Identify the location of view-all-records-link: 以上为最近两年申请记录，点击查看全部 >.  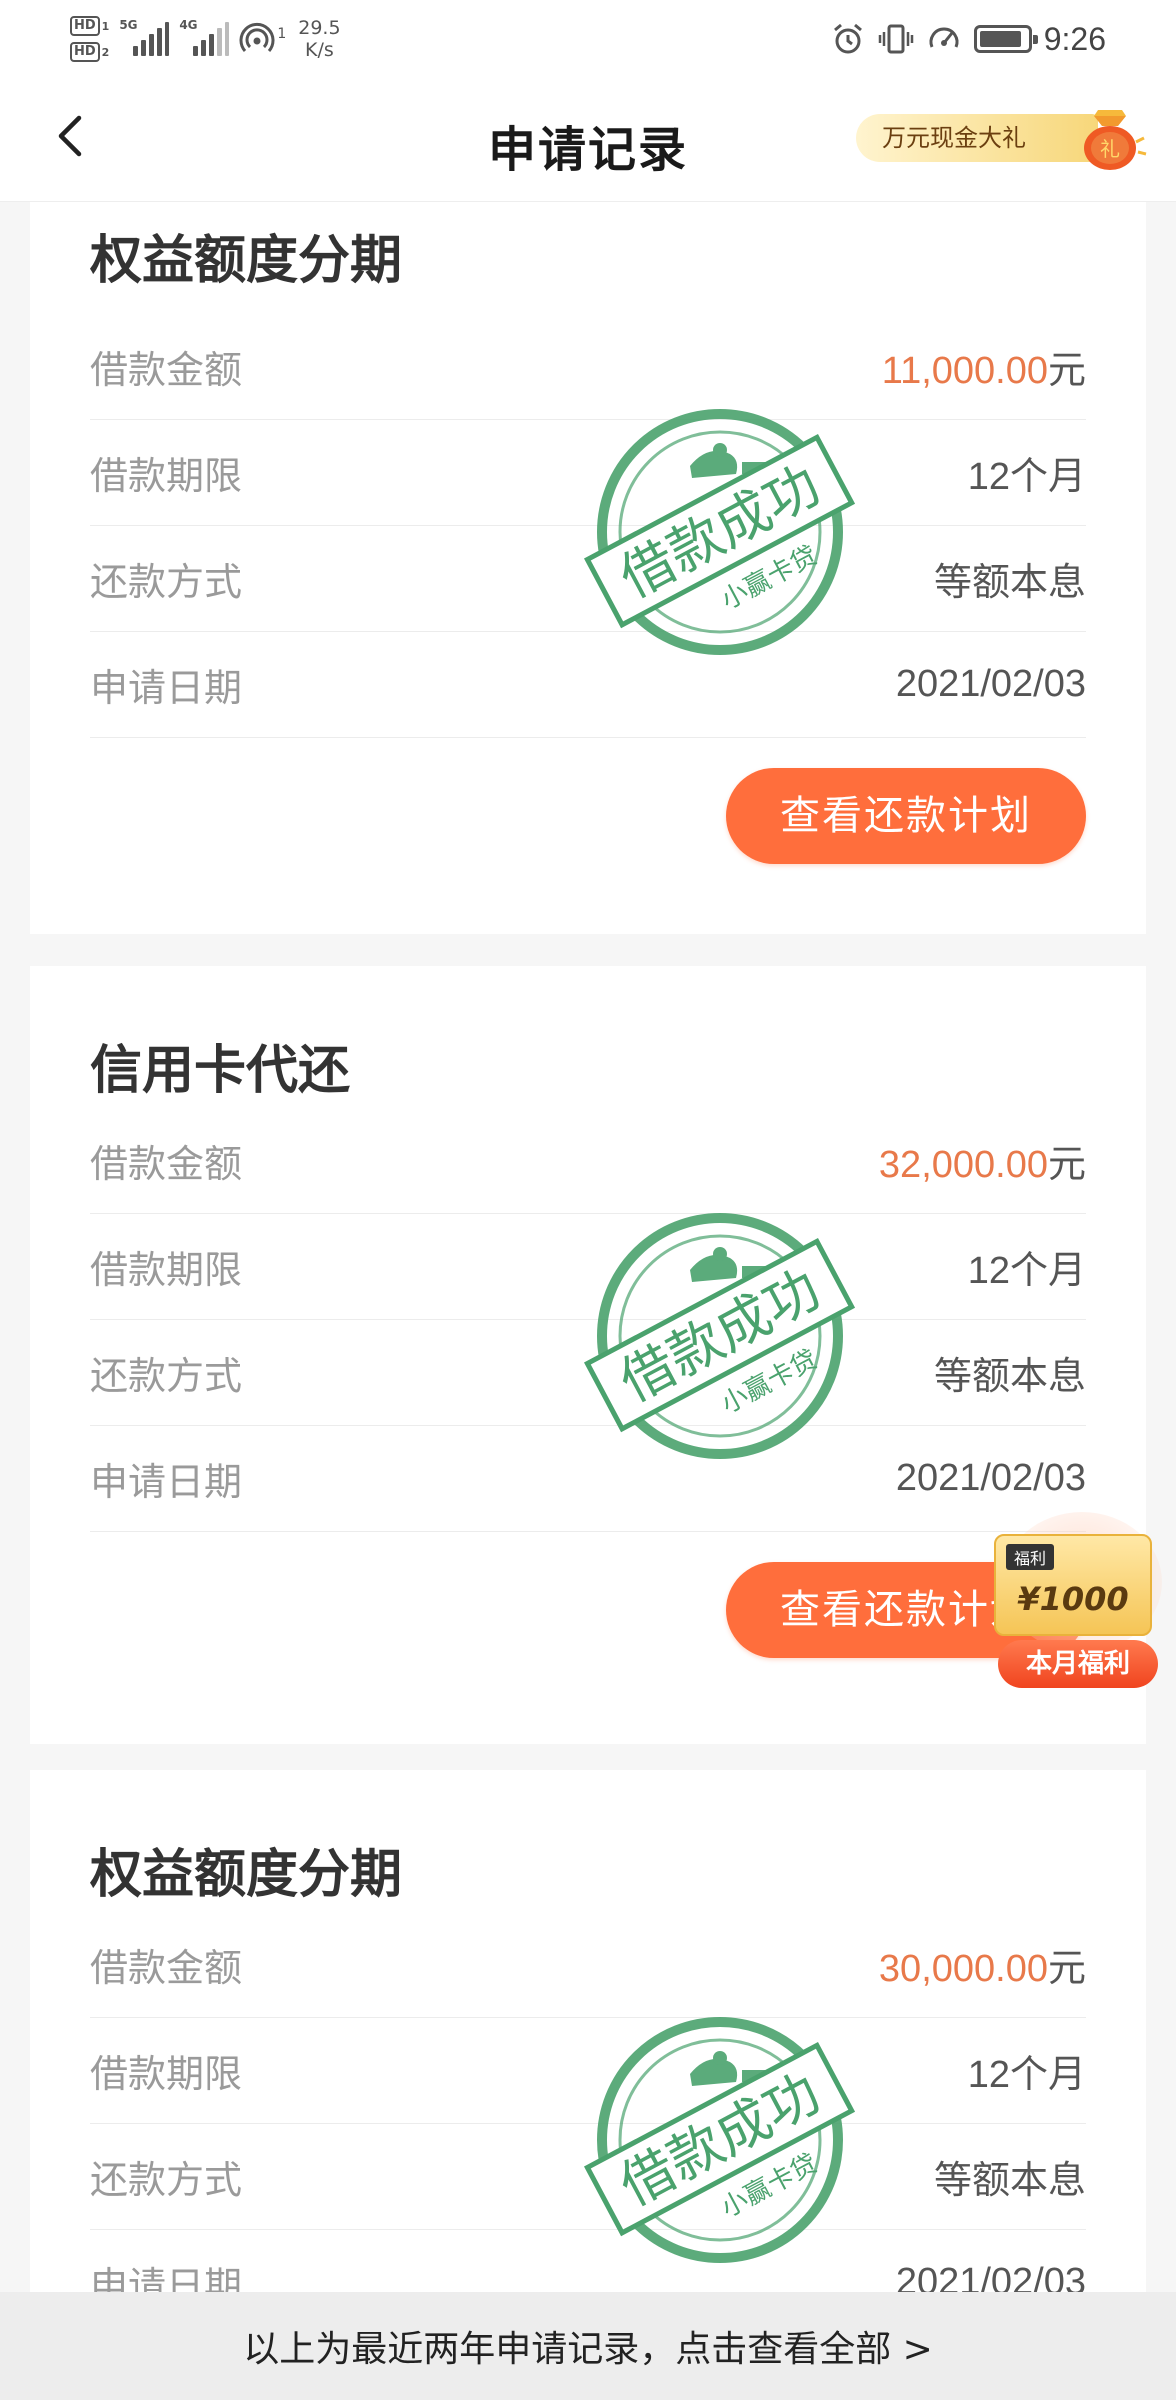
(588, 2346).